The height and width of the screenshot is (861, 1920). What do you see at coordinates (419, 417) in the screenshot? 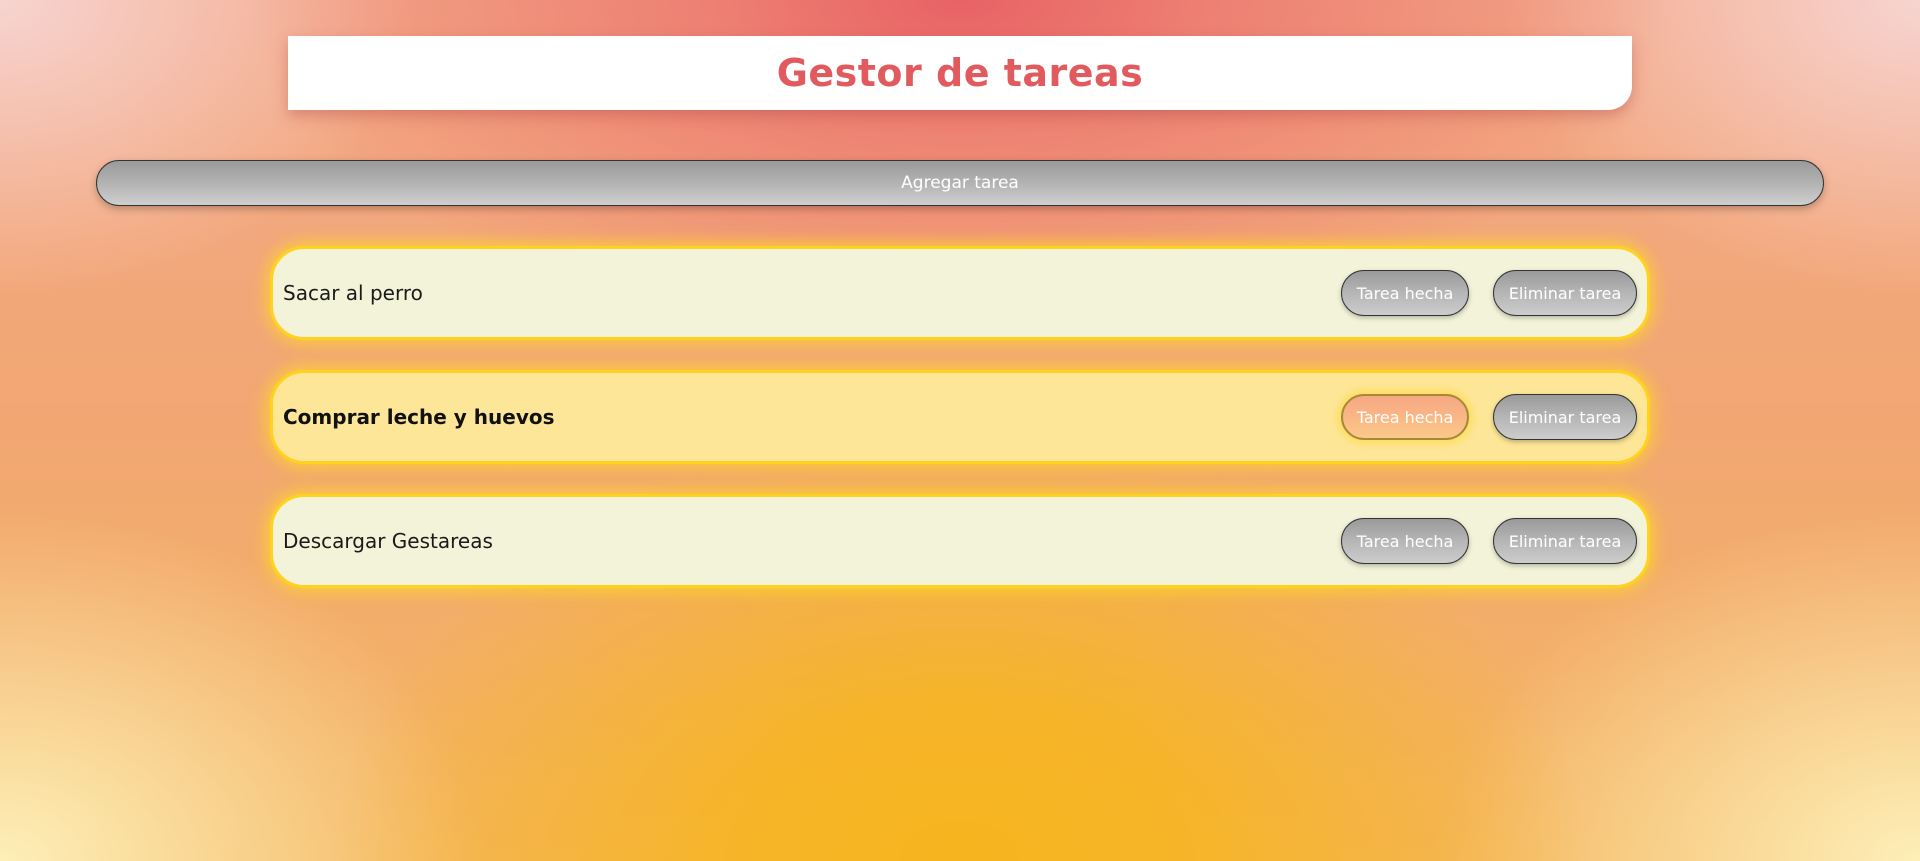
I see `task-text: Comprar leche y huevos` at bounding box center [419, 417].